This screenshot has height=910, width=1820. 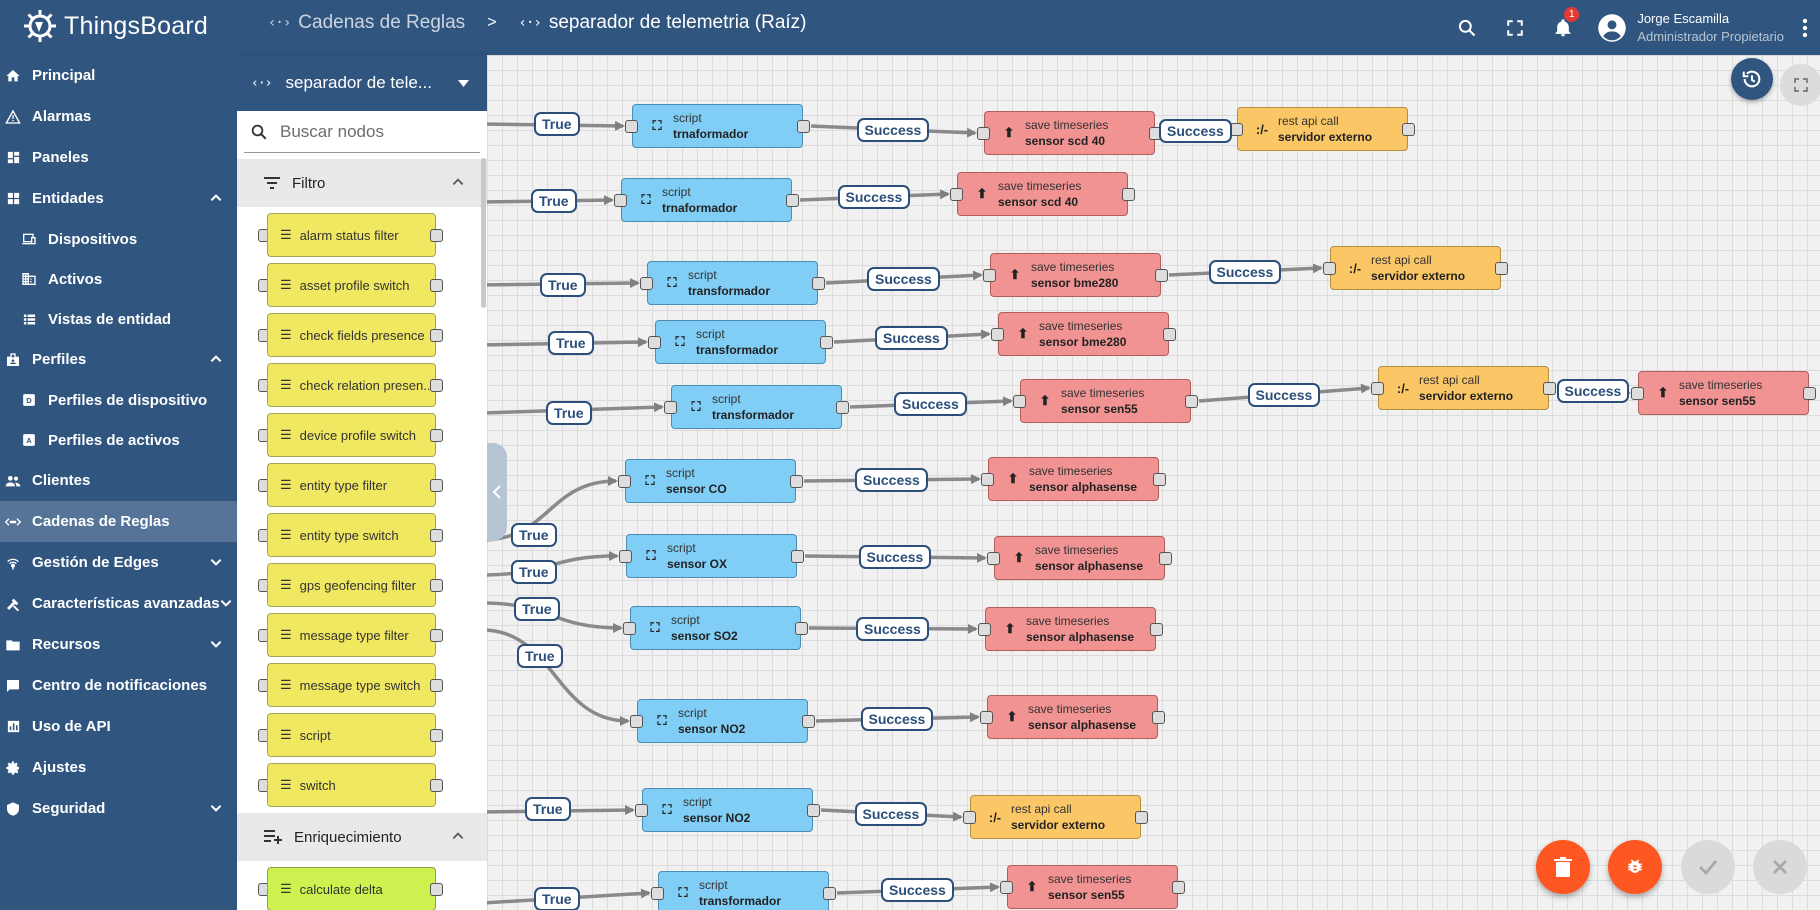 What do you see at coordinates (710, 481) in the screenshot?
I see `script-node: ⛶ script sensor CO` at bounding box center [710, 481].